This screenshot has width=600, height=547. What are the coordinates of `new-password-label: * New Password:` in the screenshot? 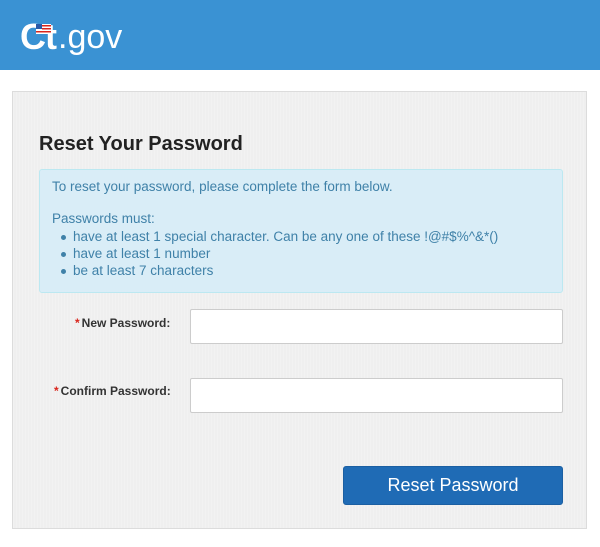 It's located at (122, 323).